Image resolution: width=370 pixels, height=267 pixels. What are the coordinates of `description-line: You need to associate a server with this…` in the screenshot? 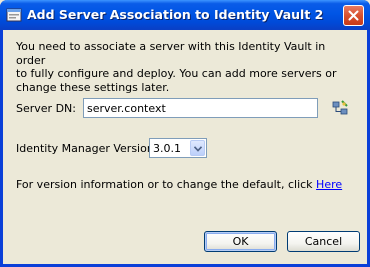 It's located at (171, 53).